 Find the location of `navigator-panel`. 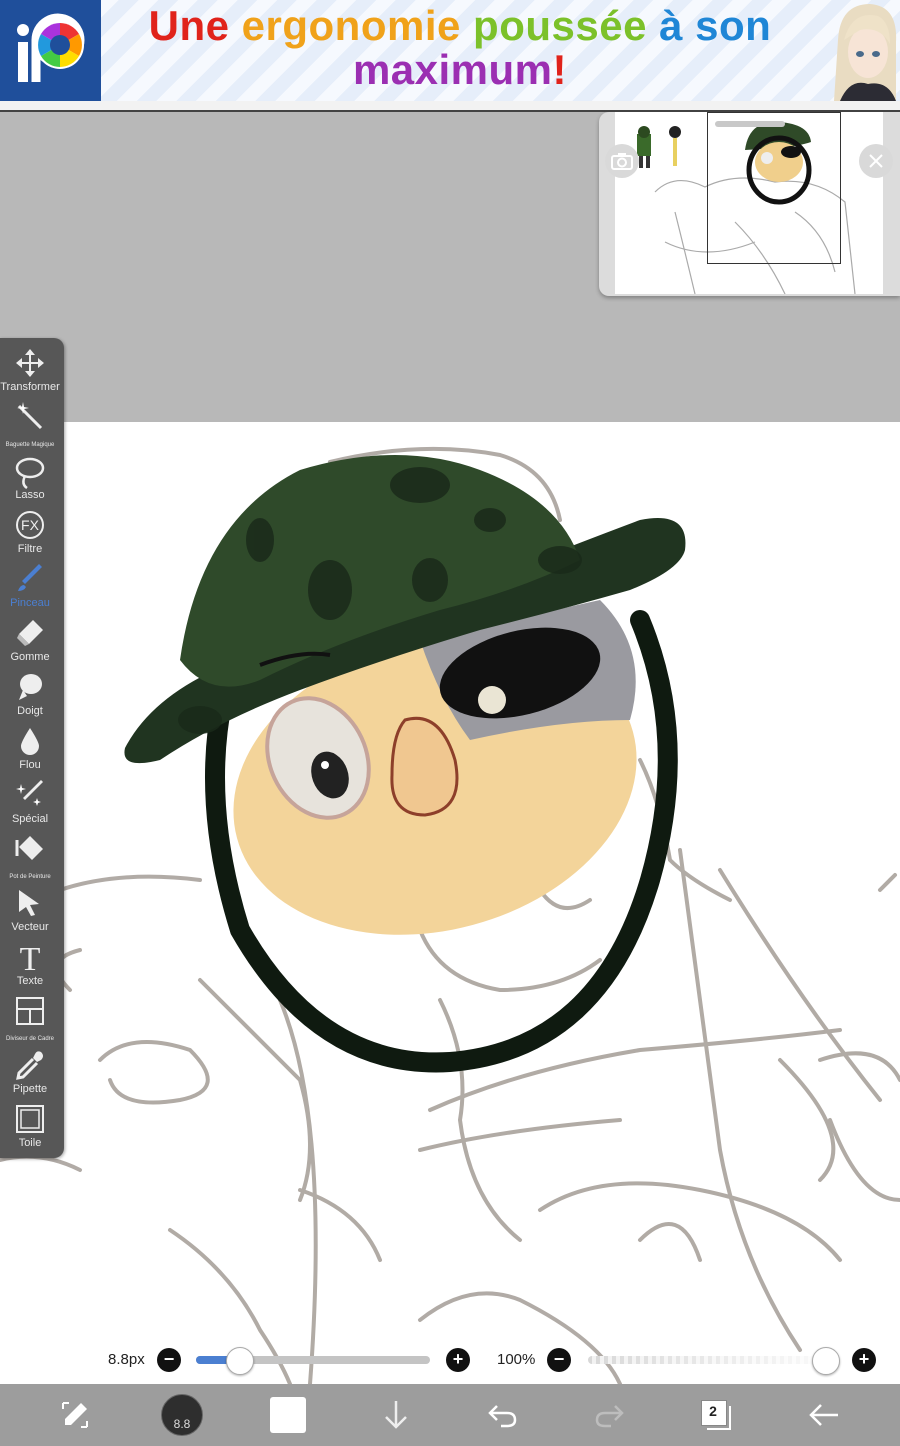

navigator-panel is located at coordinates (749, 204).